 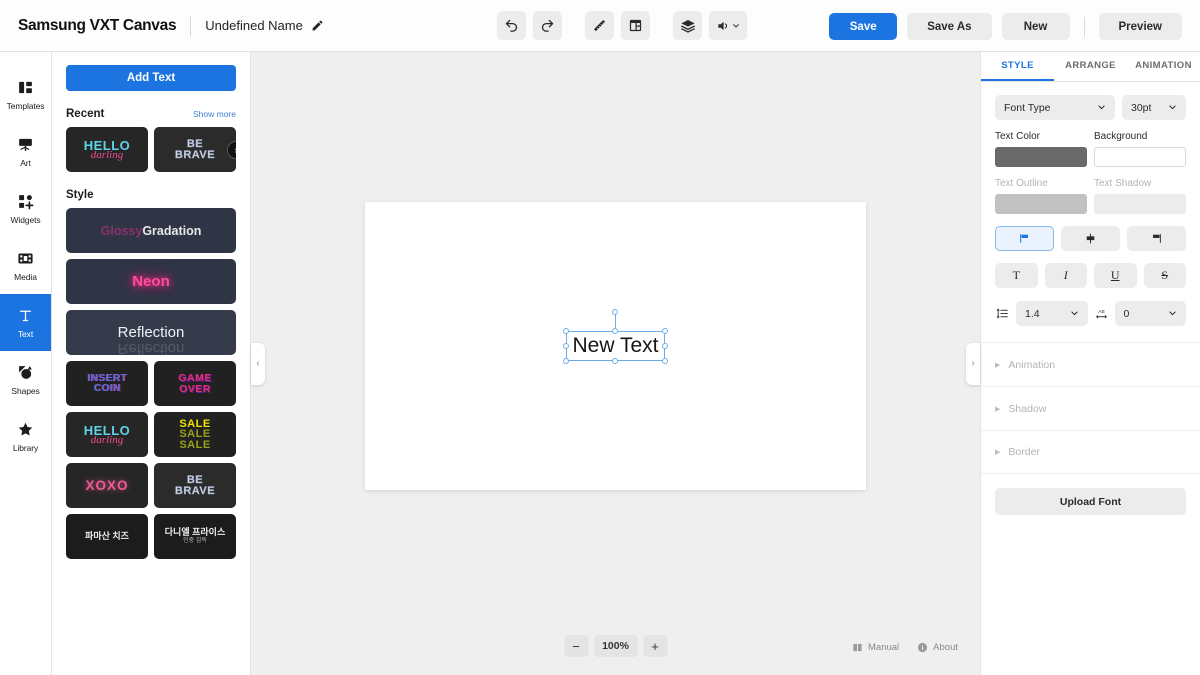 I want to click on layers-button, so click(x=687, y=25).